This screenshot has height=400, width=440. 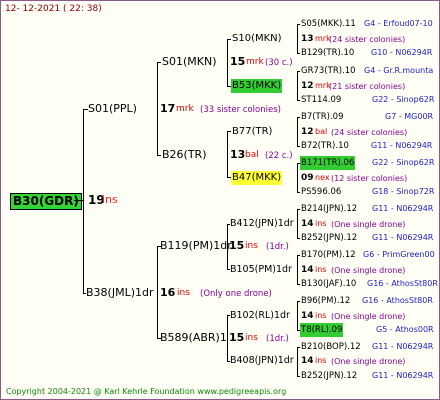 What do you see at coordinates (46, 201) in the screenshot?
I see `root-queen: B30(GDR)` at bounding box center [46, 201].